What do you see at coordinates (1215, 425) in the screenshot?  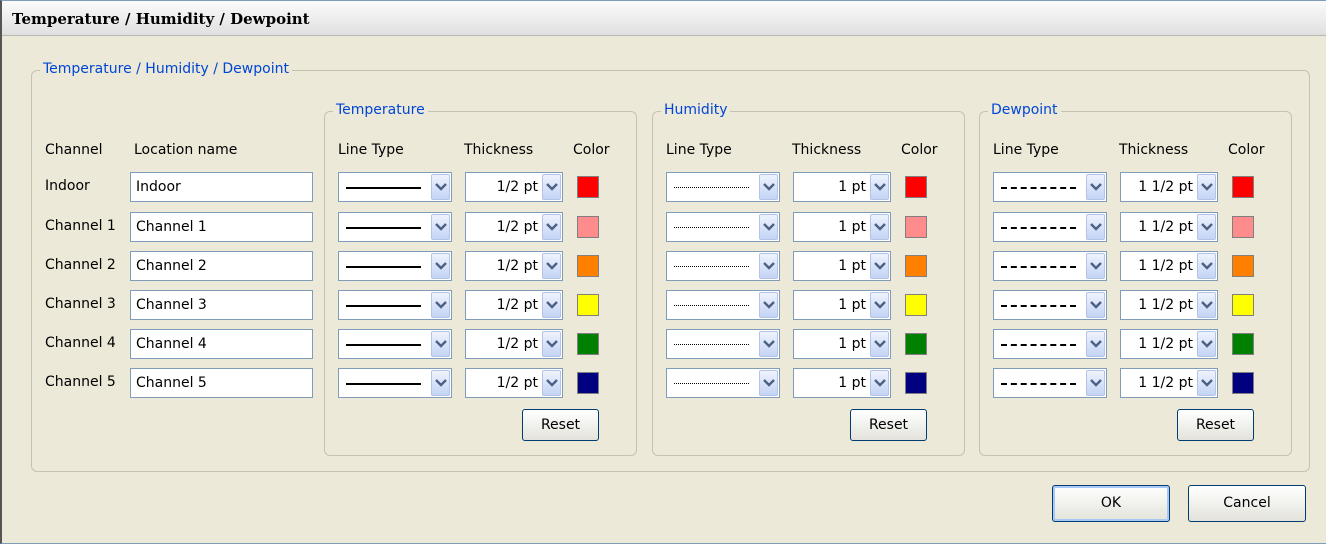 I see `dewpoint-reset-button: Reset` at bounding box center [1215, 425].